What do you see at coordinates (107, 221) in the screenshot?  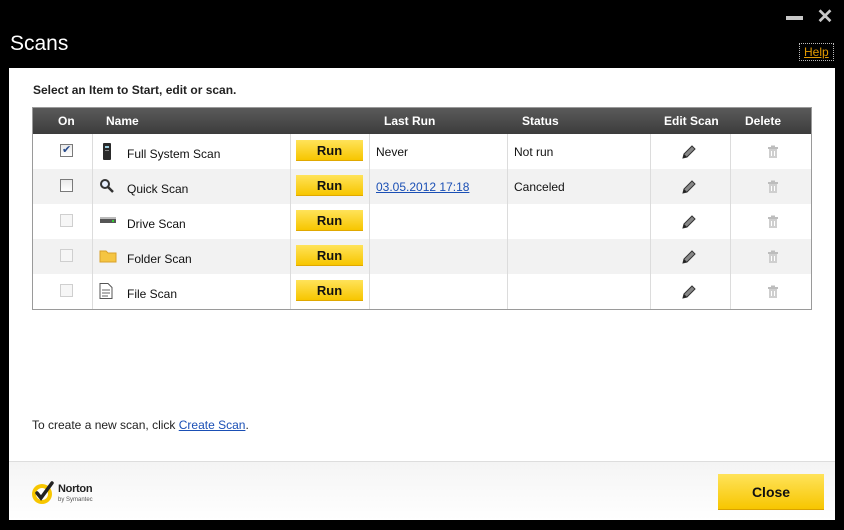 I see `drive-icon` at bounding box center [107, 221].